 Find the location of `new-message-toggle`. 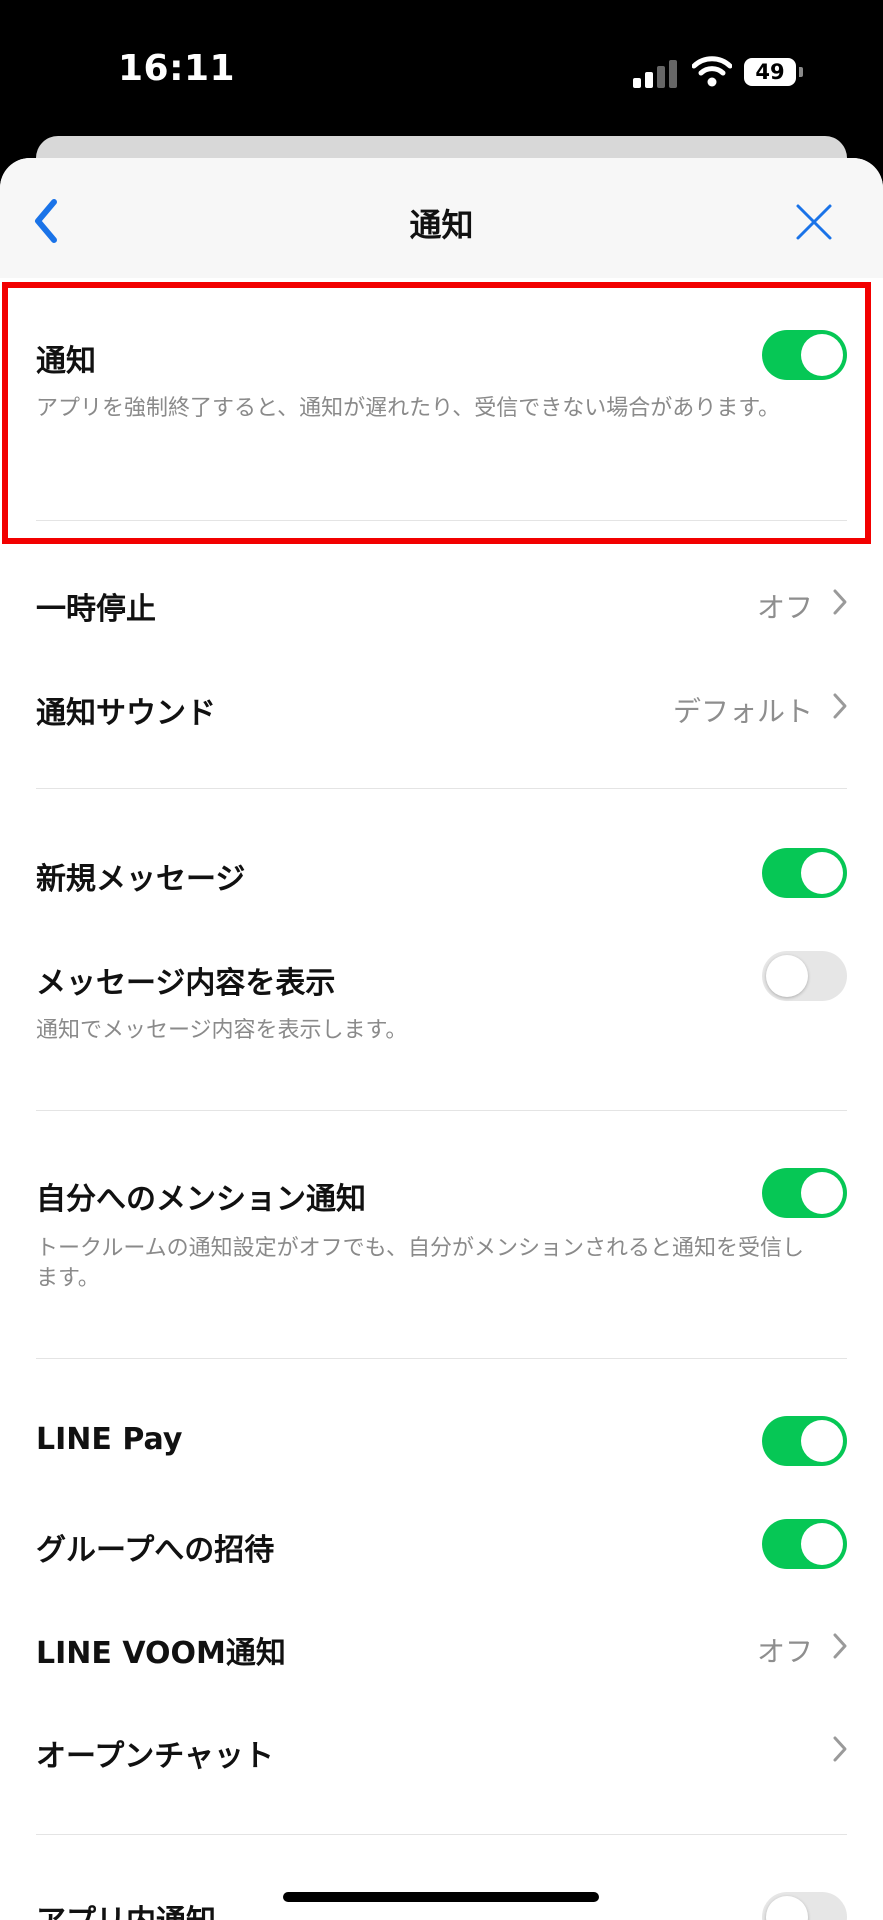

new-message-toggle is located at coordinates (804, 873).